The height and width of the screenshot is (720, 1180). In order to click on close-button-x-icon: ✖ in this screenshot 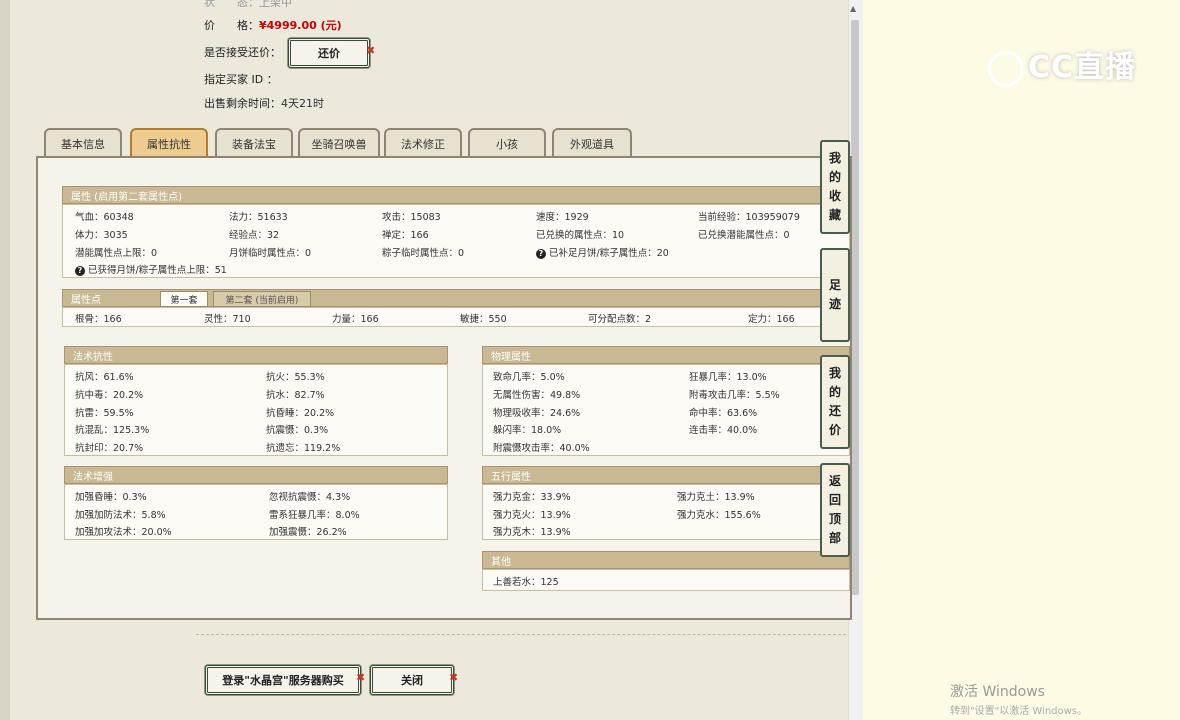, I will do `click(453, 677)`.